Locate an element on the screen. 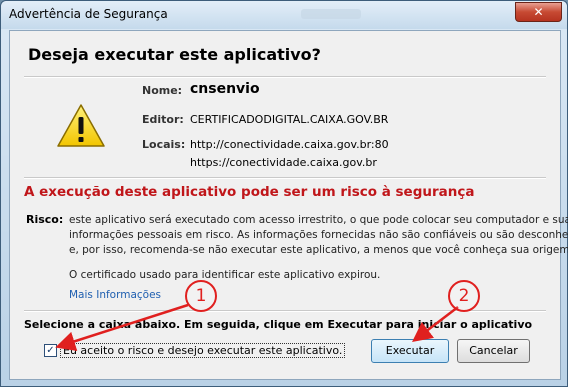  locais-value-2: https://conectividade.caixa.gov.br is located at coordinates (283, 162).